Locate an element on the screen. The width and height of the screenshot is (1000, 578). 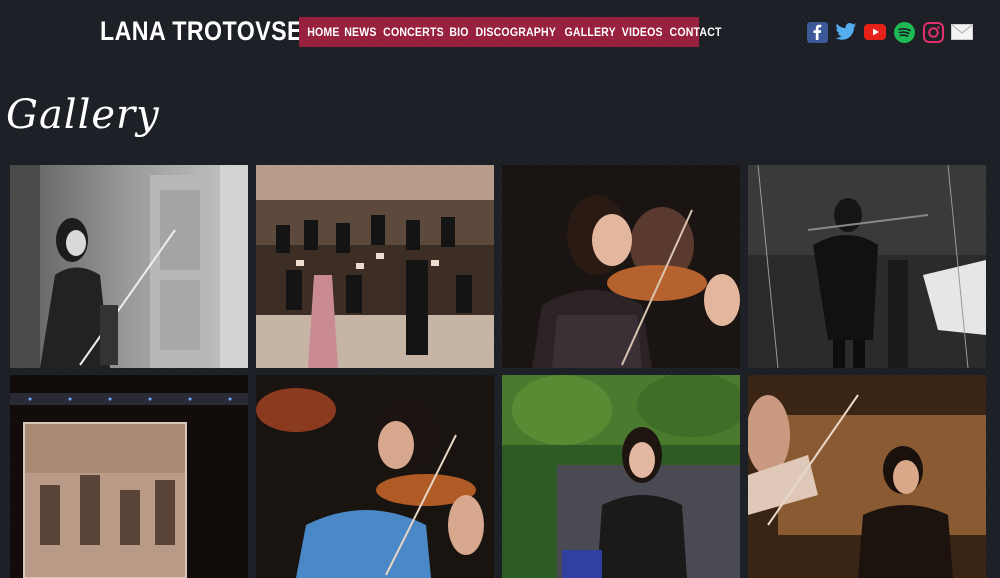
nav-news: NEWS is located at coordinates (360, 32).